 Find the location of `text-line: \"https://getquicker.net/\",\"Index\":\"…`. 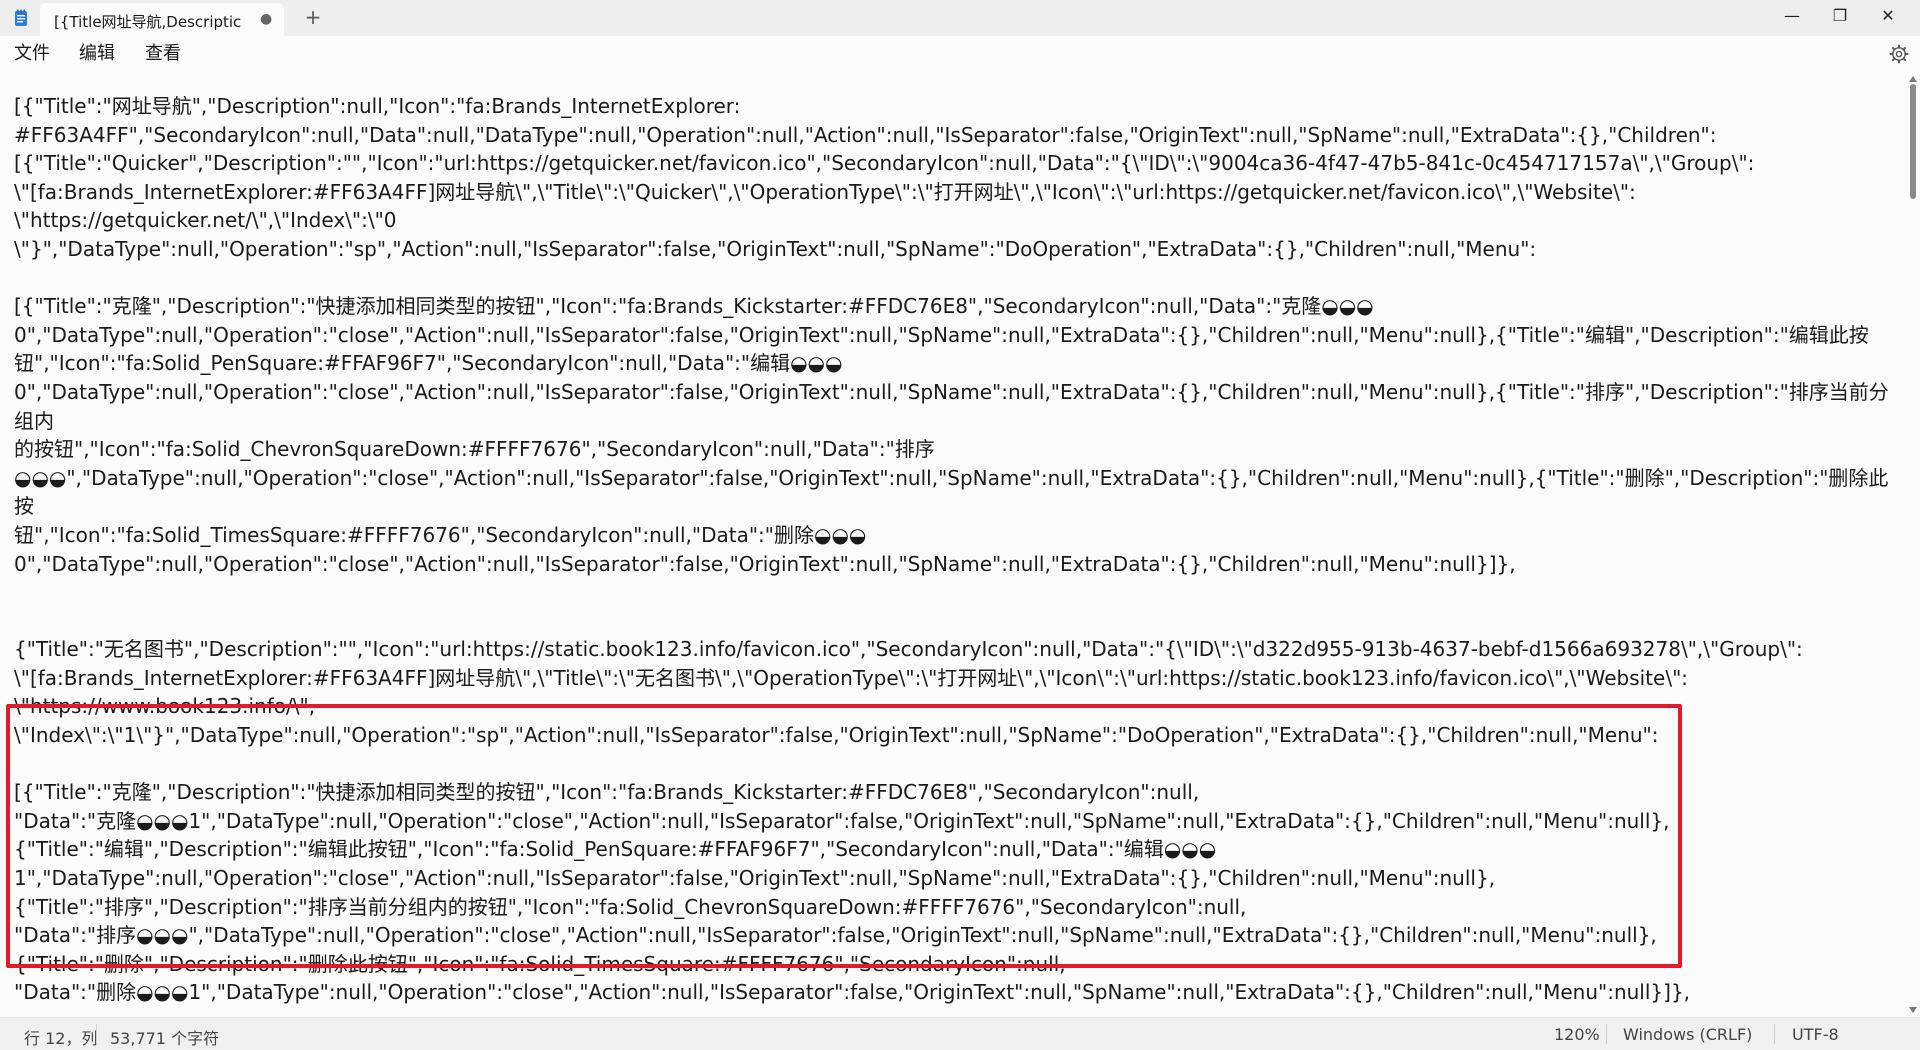

text-line: \"https://getquicker.net/\",\"Index\":\"… is located at coordinates (958, 220).